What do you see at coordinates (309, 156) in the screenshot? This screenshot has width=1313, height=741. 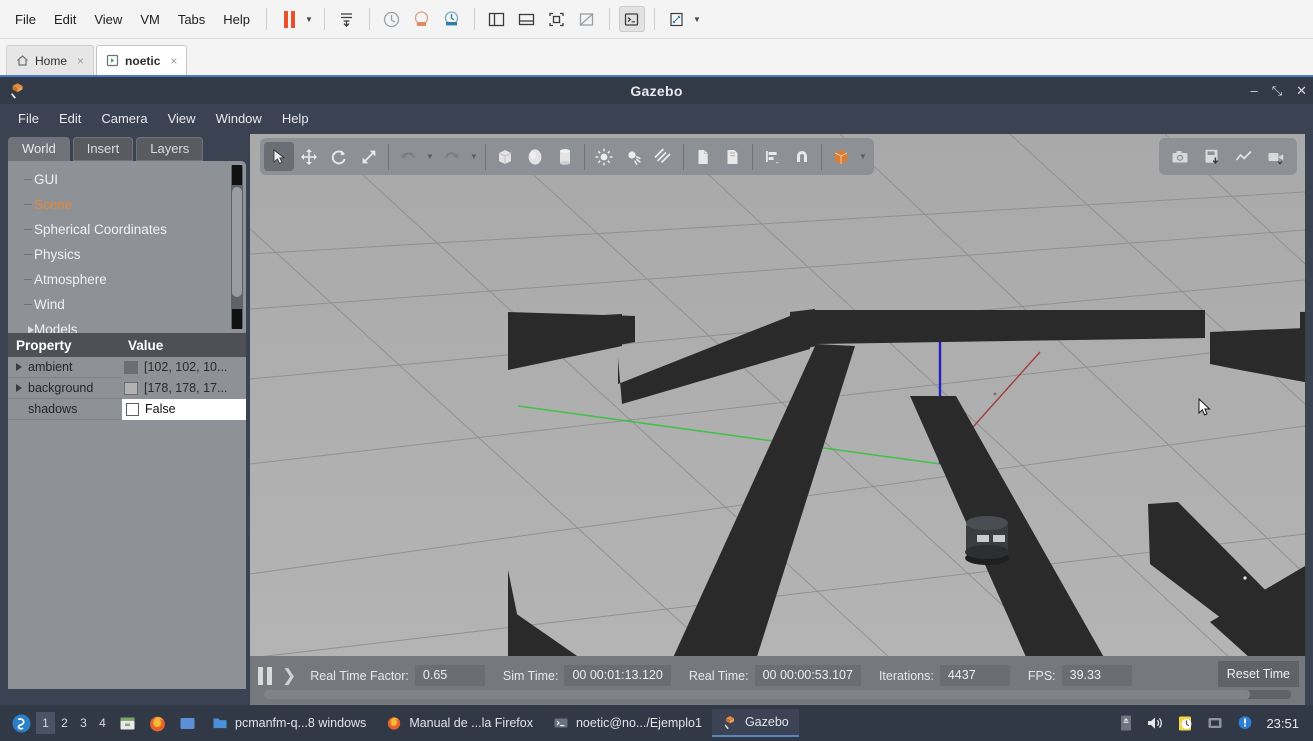 I see `translate-icon` at bounding box center [309, 156].